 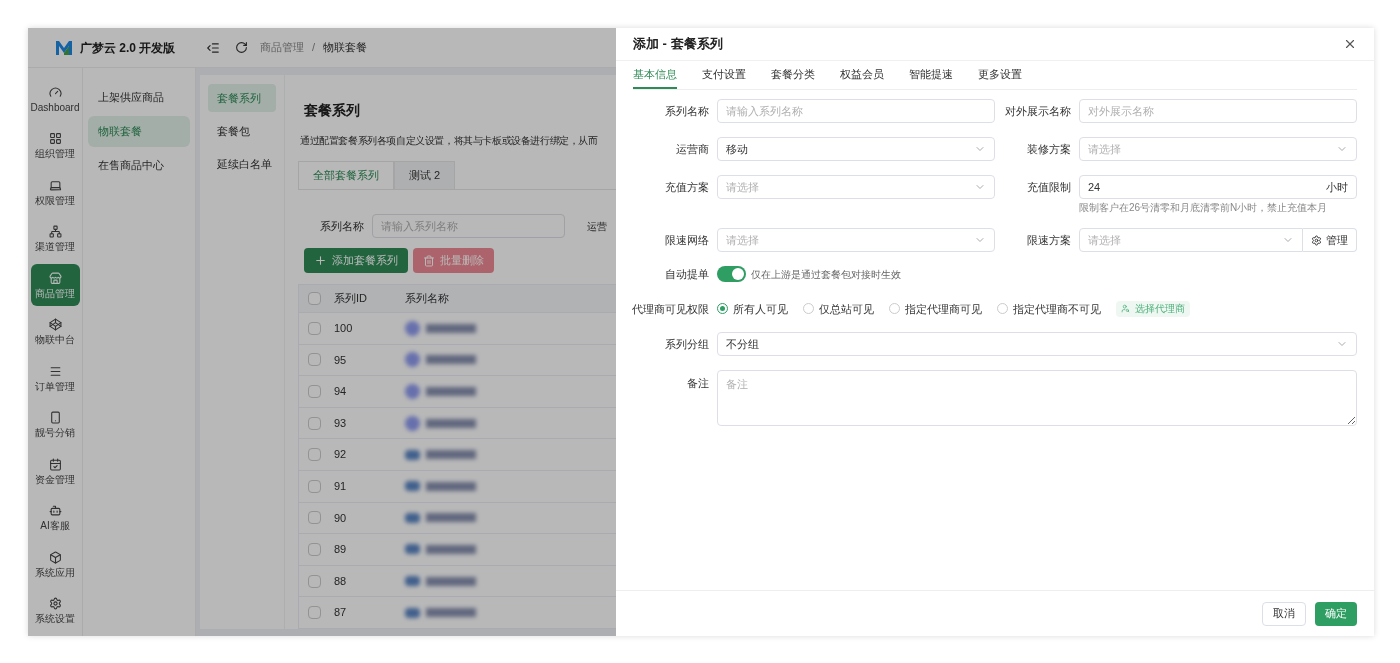 What do you see at coordinates (341, 360) in the screenshot?
I see `table-cell-text: 95` at bounding box center [341, 360].